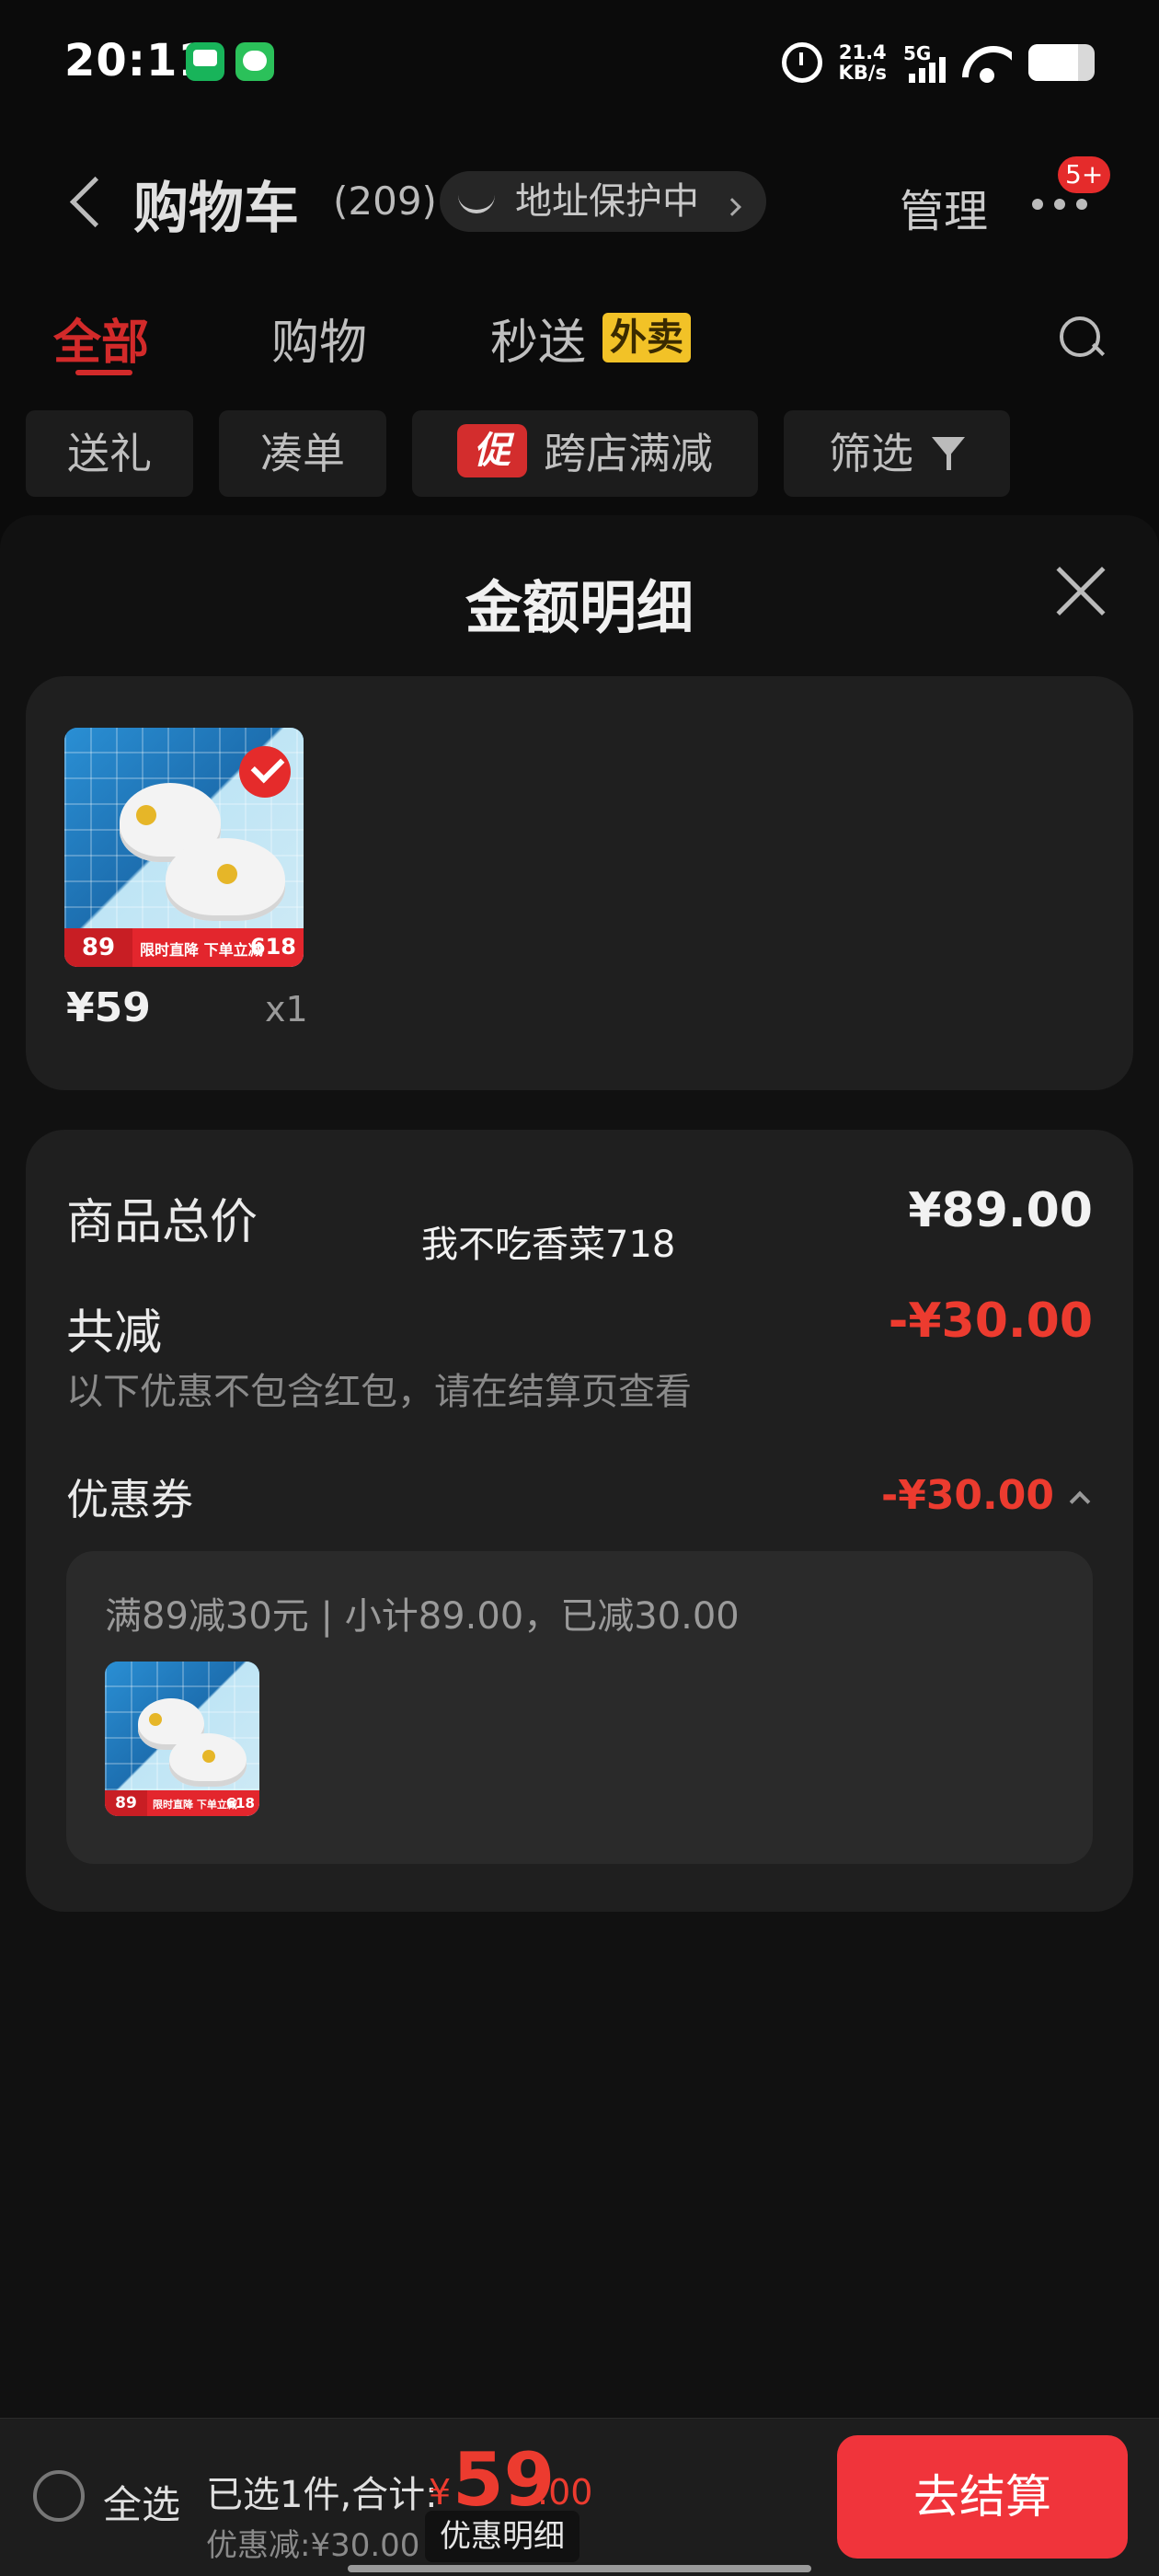 This screenshot has width=1159, height=2576. I want to click on chip-bundle: 凑单, so click(302, 453).